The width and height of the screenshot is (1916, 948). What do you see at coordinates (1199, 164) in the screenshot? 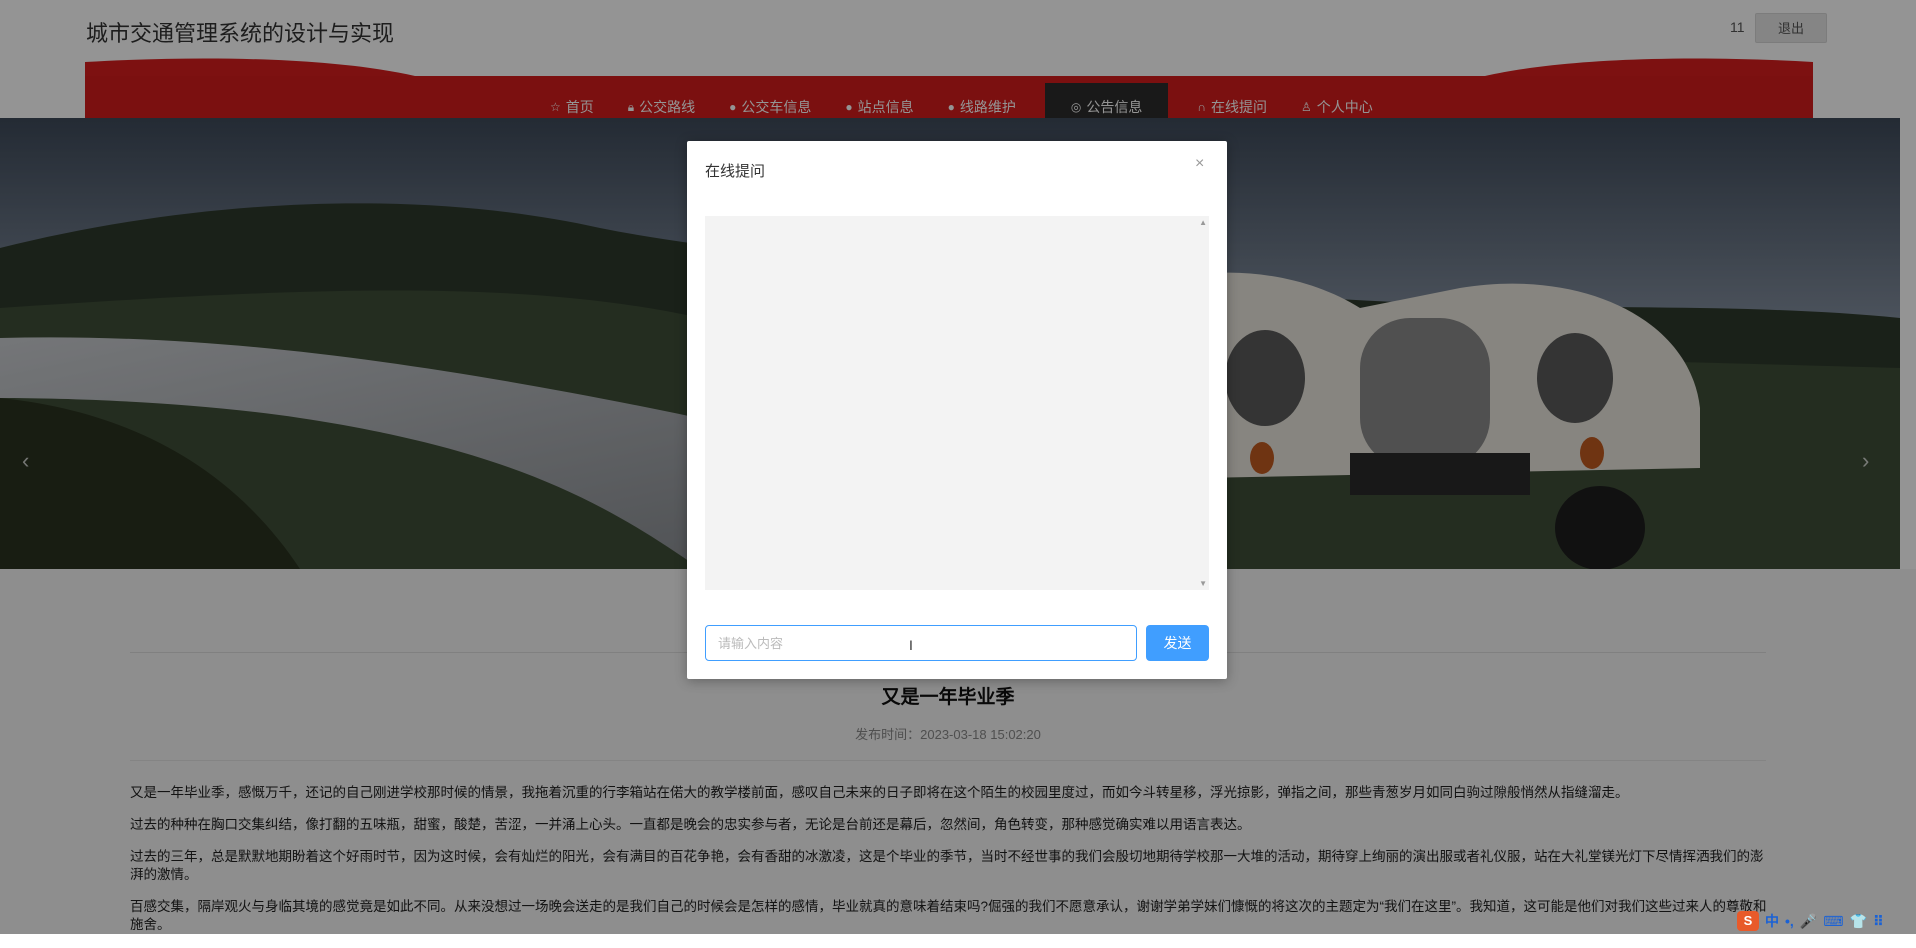
I see `close-icon: ×` at bounding box center [1199, 164].